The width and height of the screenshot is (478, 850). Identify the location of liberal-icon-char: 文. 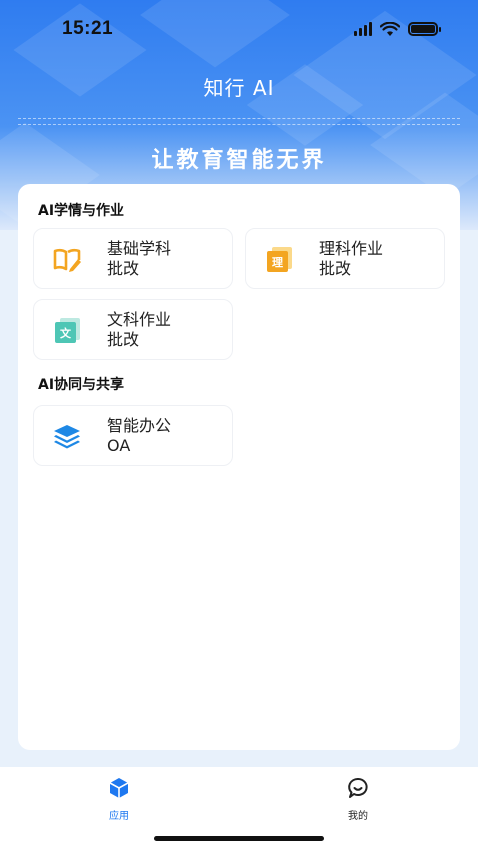
(65, 333).